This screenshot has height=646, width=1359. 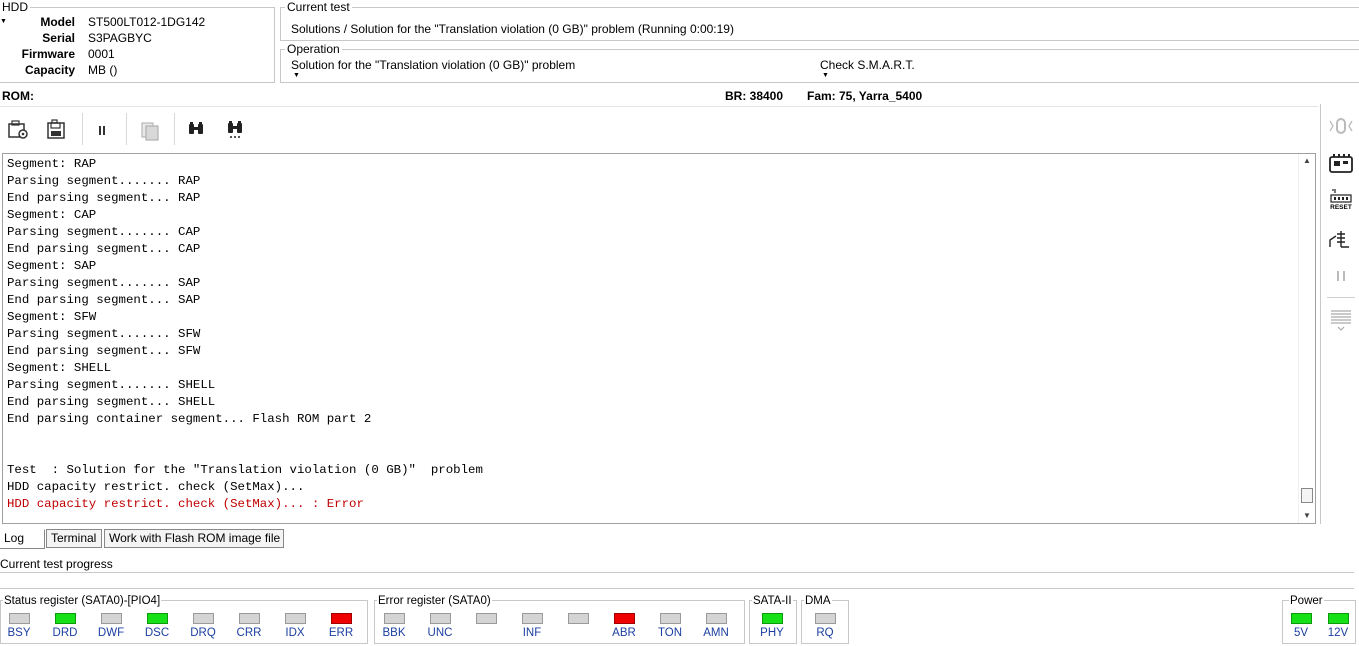 What do you see at coordinates (74, 538) in the screenshot?
I see `tab-terminal: Terminal` at bounding box center [74, 538].